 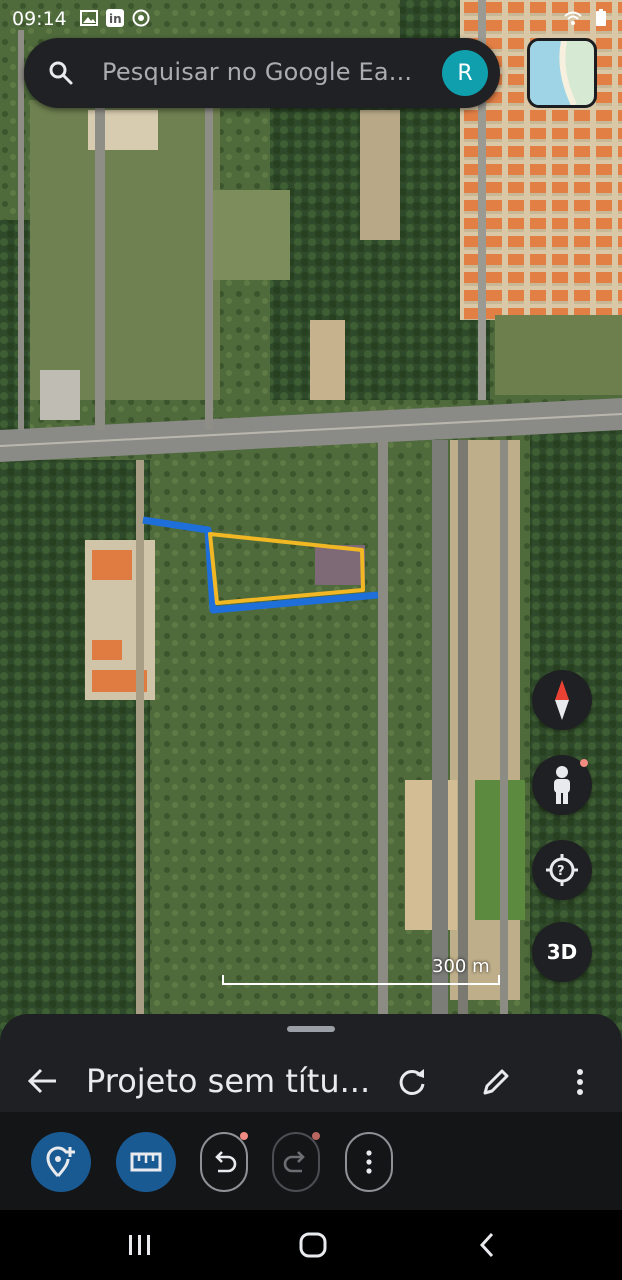 I want to click on street-view-button, so click(x=562, y=785).